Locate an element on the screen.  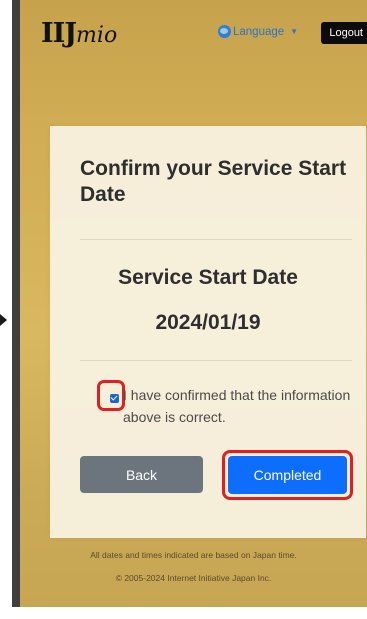
checkbox-highlight is located at coordinates (111, 395).